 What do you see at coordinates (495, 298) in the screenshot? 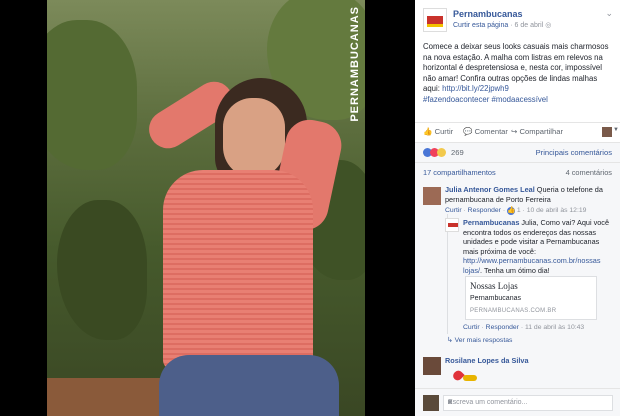
I see `link-preview-subtitle: Pernambucanas` at bounding box center [495, 298].